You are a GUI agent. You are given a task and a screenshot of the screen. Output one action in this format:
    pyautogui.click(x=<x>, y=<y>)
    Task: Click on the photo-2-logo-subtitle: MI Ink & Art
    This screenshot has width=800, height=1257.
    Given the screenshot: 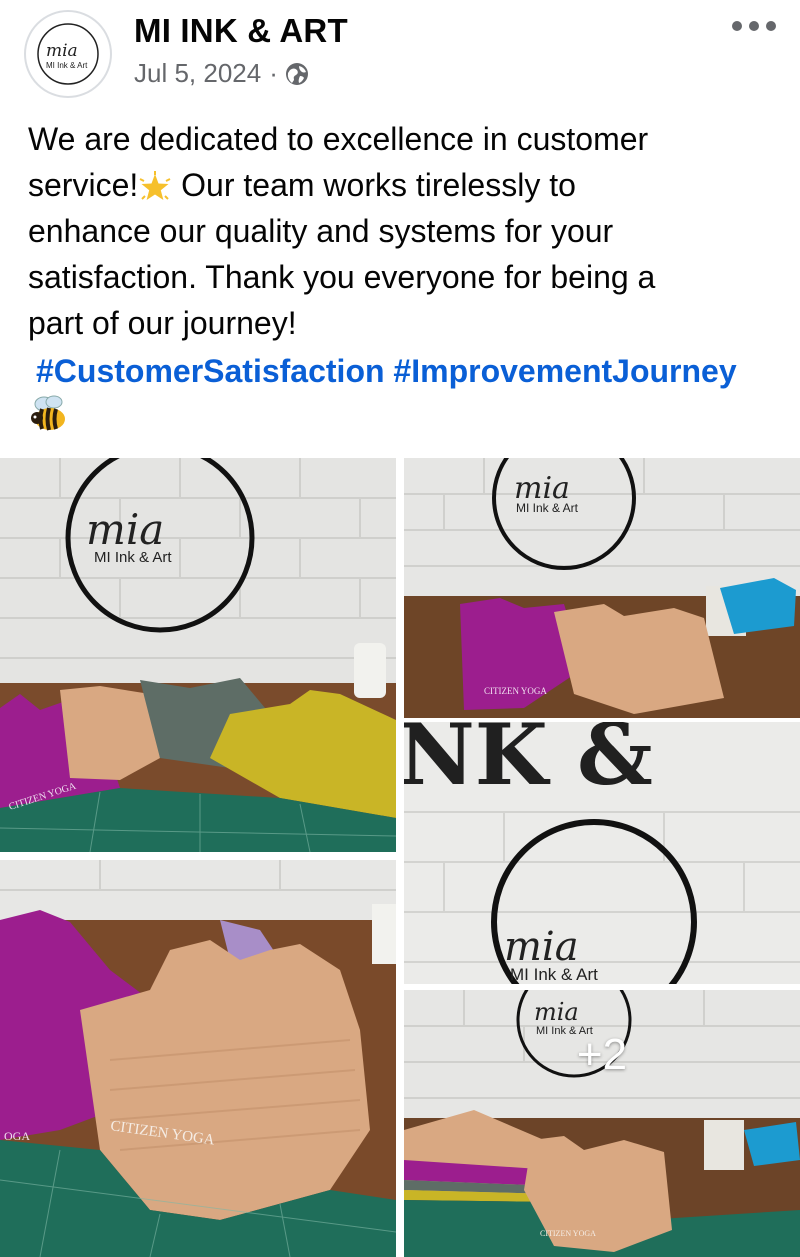 What is the action you would take?
    pyautogui.click(x=547, y=508)
    